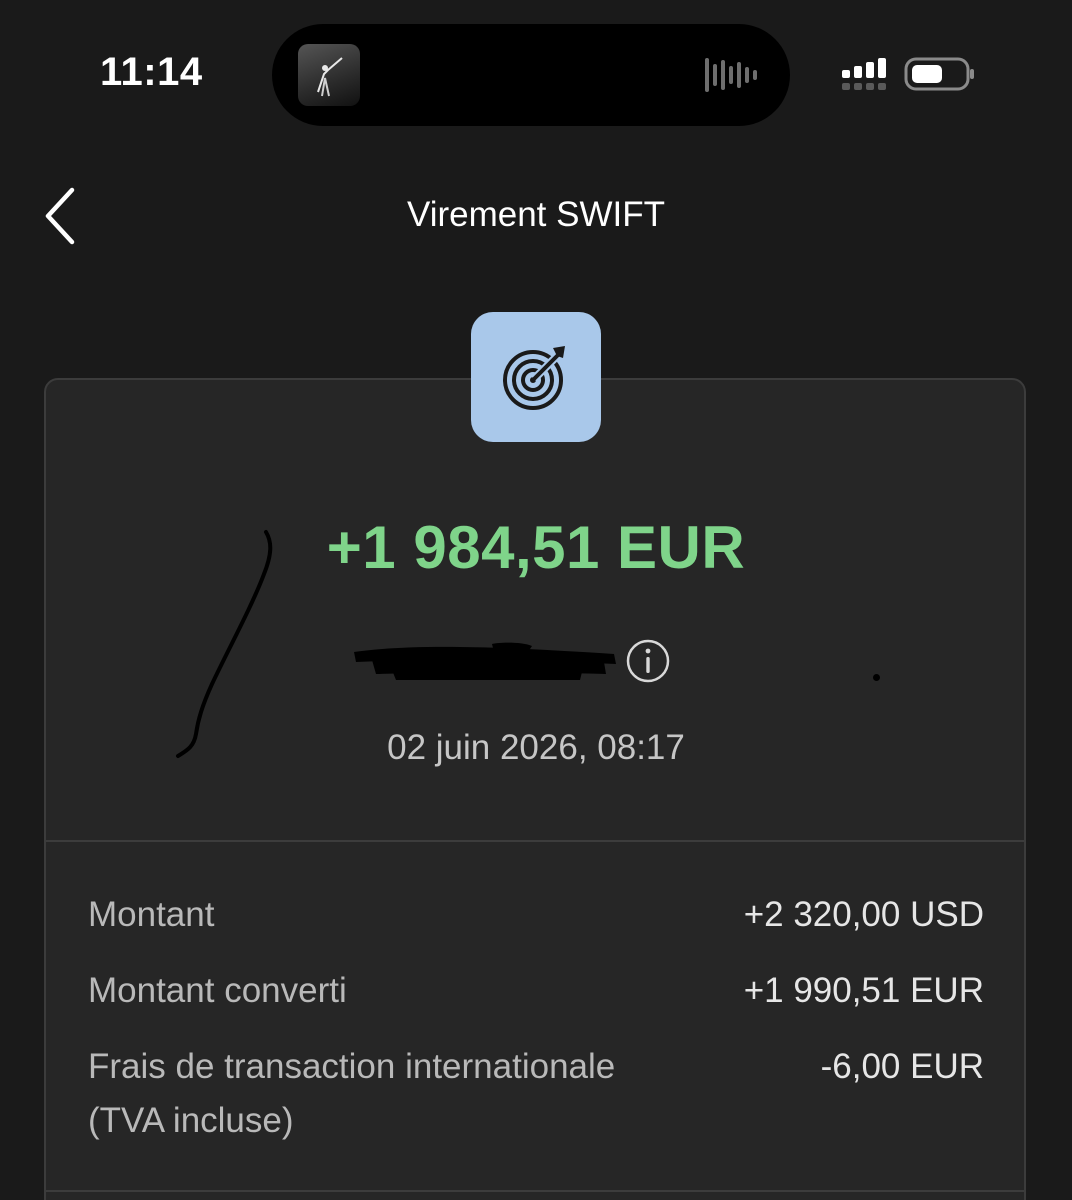 The height and width of the screenshot is (1200, 1072). Describe the element at coordinates (217, 990) in the screenshot. I see `detail-label: Montant converti` at that location.